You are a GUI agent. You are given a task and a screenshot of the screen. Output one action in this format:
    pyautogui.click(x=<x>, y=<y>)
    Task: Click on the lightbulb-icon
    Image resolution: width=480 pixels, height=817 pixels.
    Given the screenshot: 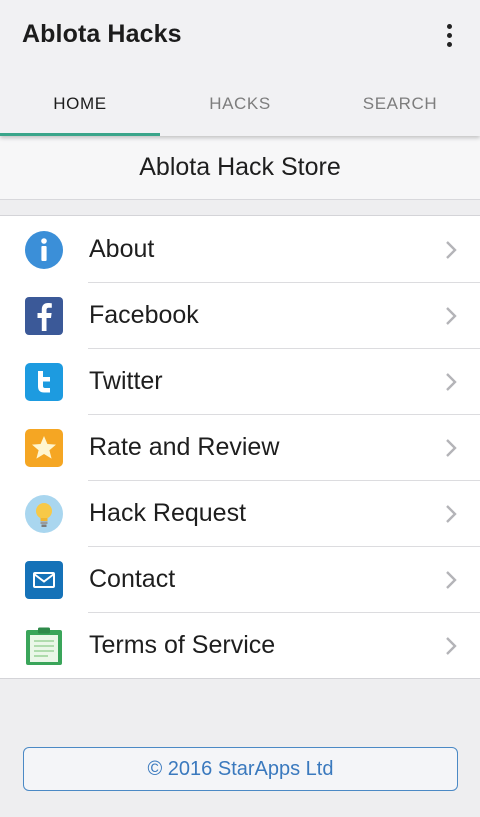 What is the action you would take?
    pyautogui.click(x=44, y=514)
    